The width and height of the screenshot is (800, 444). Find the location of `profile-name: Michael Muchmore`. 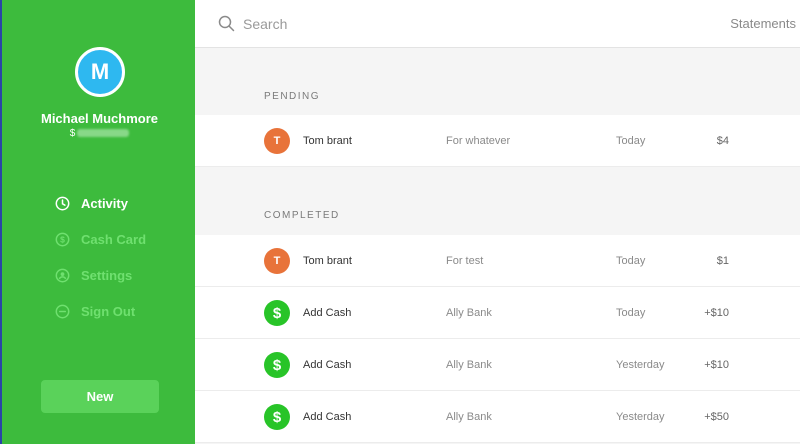

profile-name: Michael Muchmore is located at coordinates (99, 118).